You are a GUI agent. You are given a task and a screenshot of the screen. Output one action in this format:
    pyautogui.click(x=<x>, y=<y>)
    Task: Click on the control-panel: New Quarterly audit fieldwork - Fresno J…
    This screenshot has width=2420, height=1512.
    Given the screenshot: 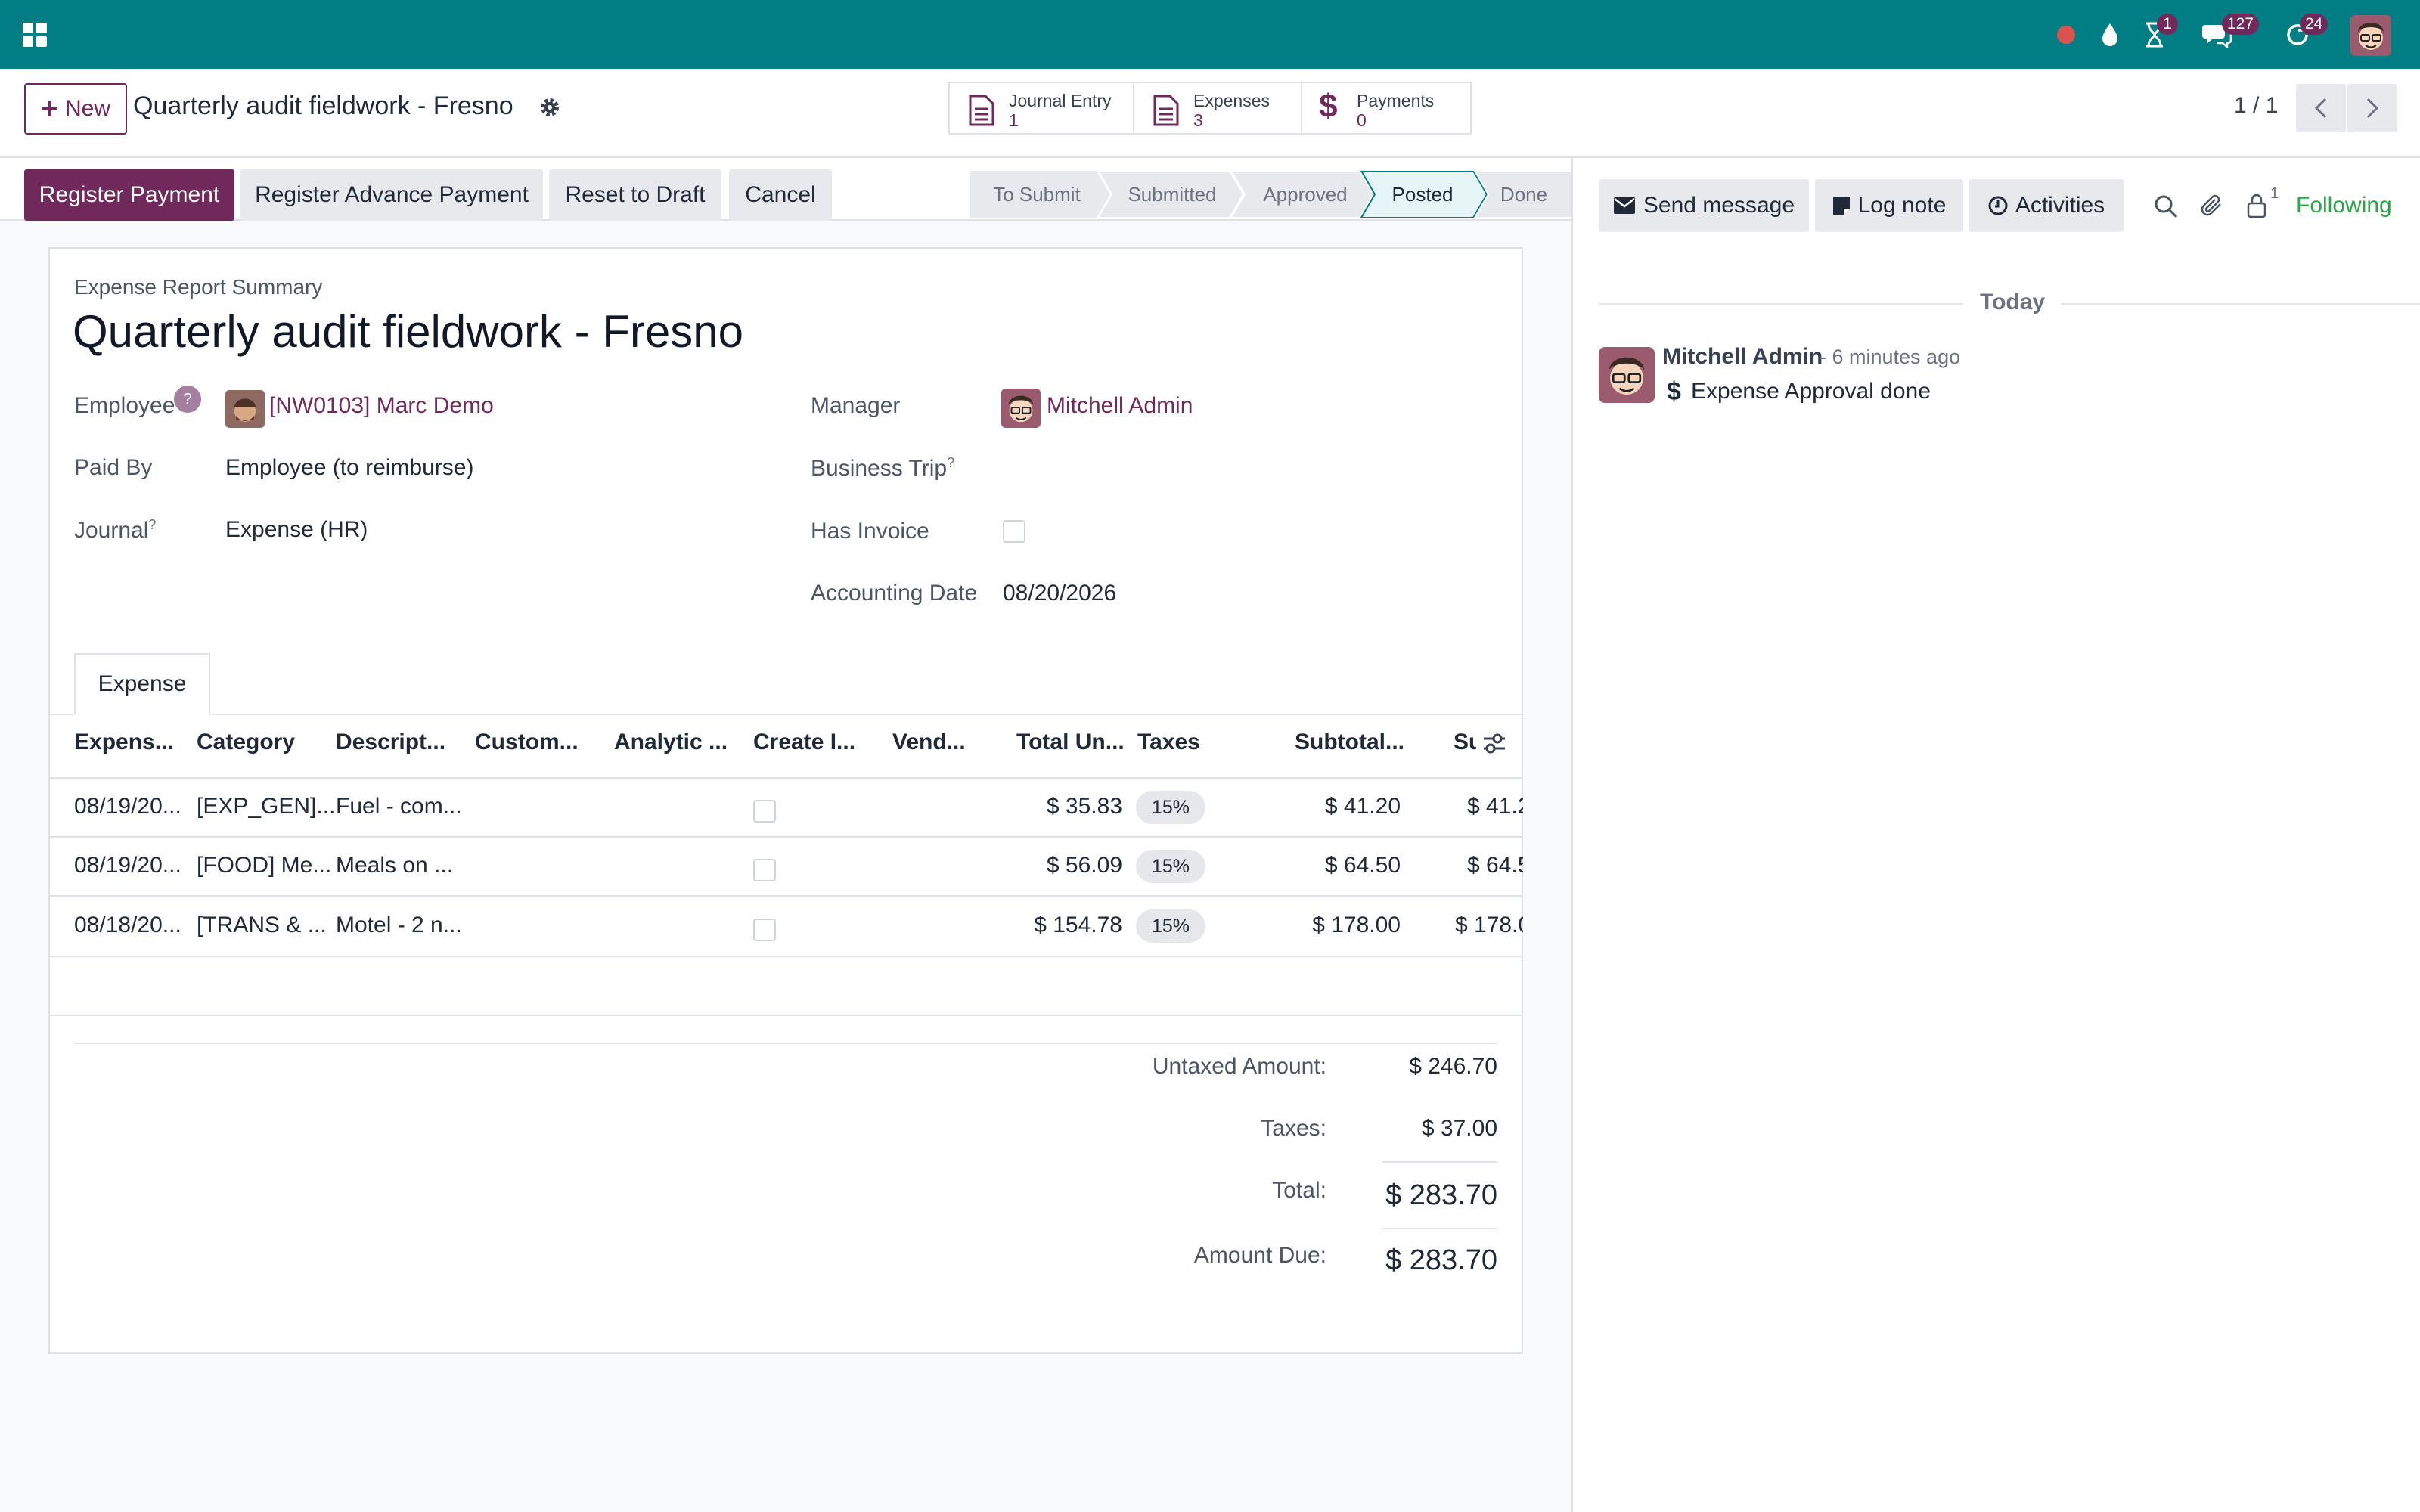 What is the action you would take?
    pyautogui.click(x=1210, y=113)
    